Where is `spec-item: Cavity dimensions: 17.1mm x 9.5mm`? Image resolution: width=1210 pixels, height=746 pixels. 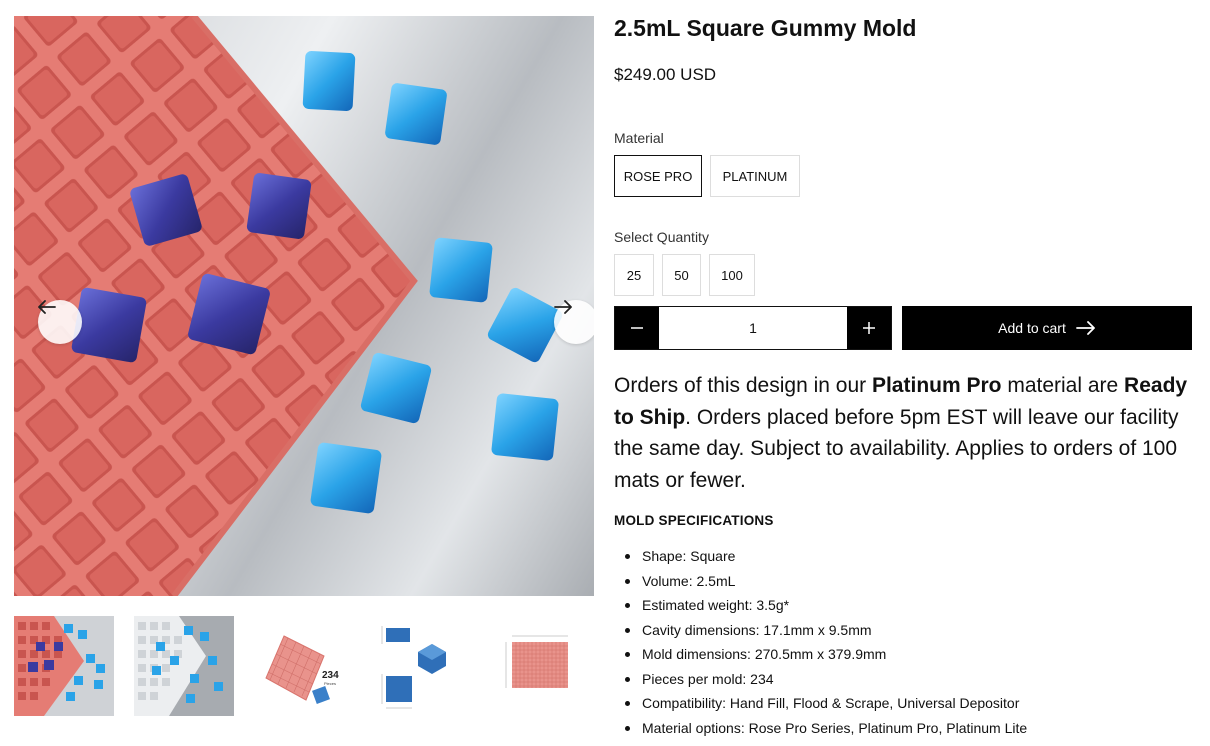 spec-item: Cavity dimensions: 17.1mm x 9.5mm is located at coordinates (904, 630).